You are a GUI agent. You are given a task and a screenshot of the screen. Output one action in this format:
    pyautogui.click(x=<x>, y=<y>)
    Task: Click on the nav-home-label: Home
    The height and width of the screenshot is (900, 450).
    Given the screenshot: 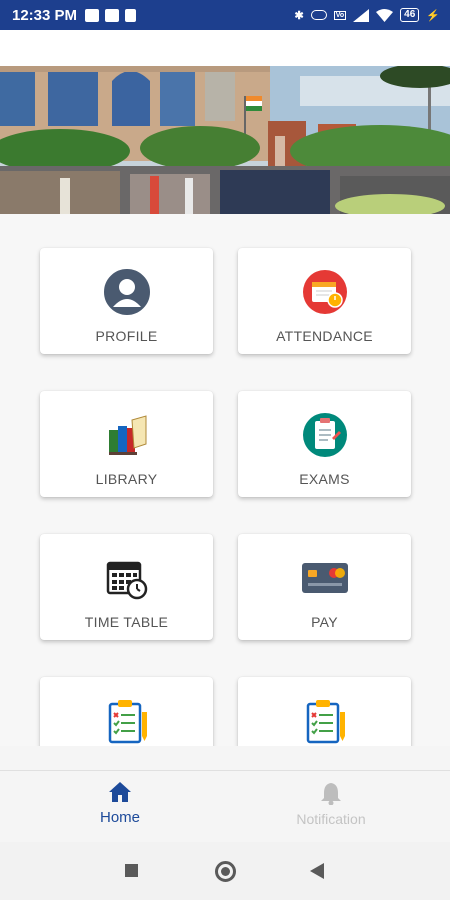 What is the action you would take?
    pyautogui.click(x=119, y=817)
    